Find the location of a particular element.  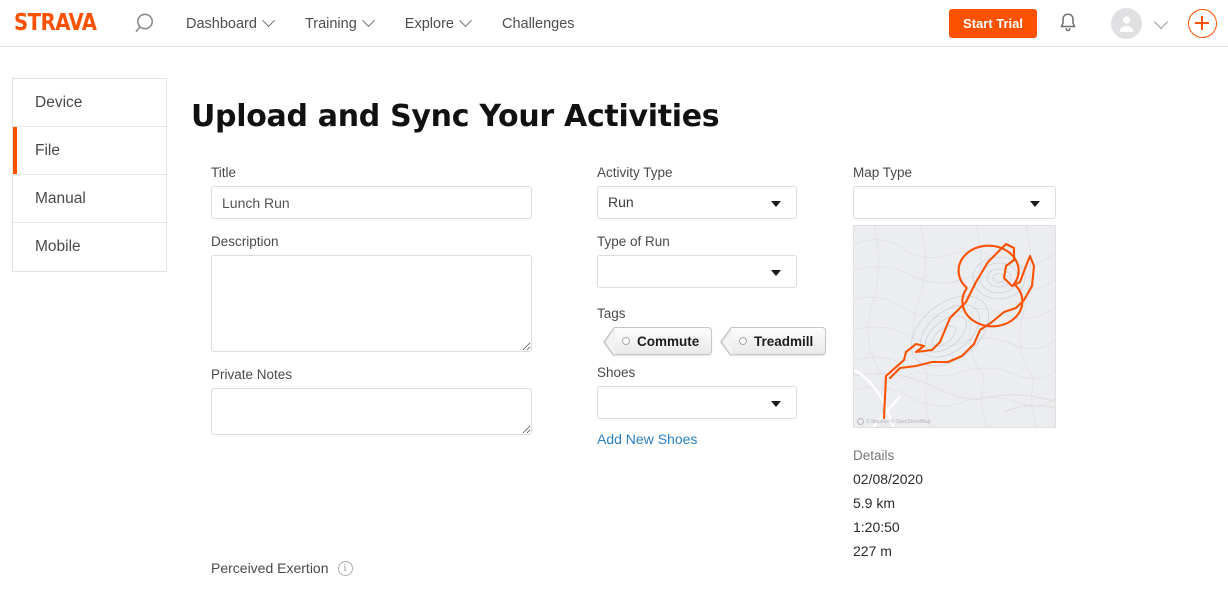

tag-label: Treadmill is located at coordinates (784, 341).